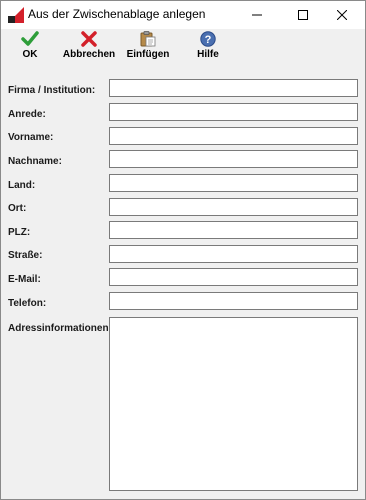 The width and height of the screenshot is (366, 500). What do you see at coordinates (233, 277) in the screenshot?
I see `email-field` at bounding box center [233, 277].